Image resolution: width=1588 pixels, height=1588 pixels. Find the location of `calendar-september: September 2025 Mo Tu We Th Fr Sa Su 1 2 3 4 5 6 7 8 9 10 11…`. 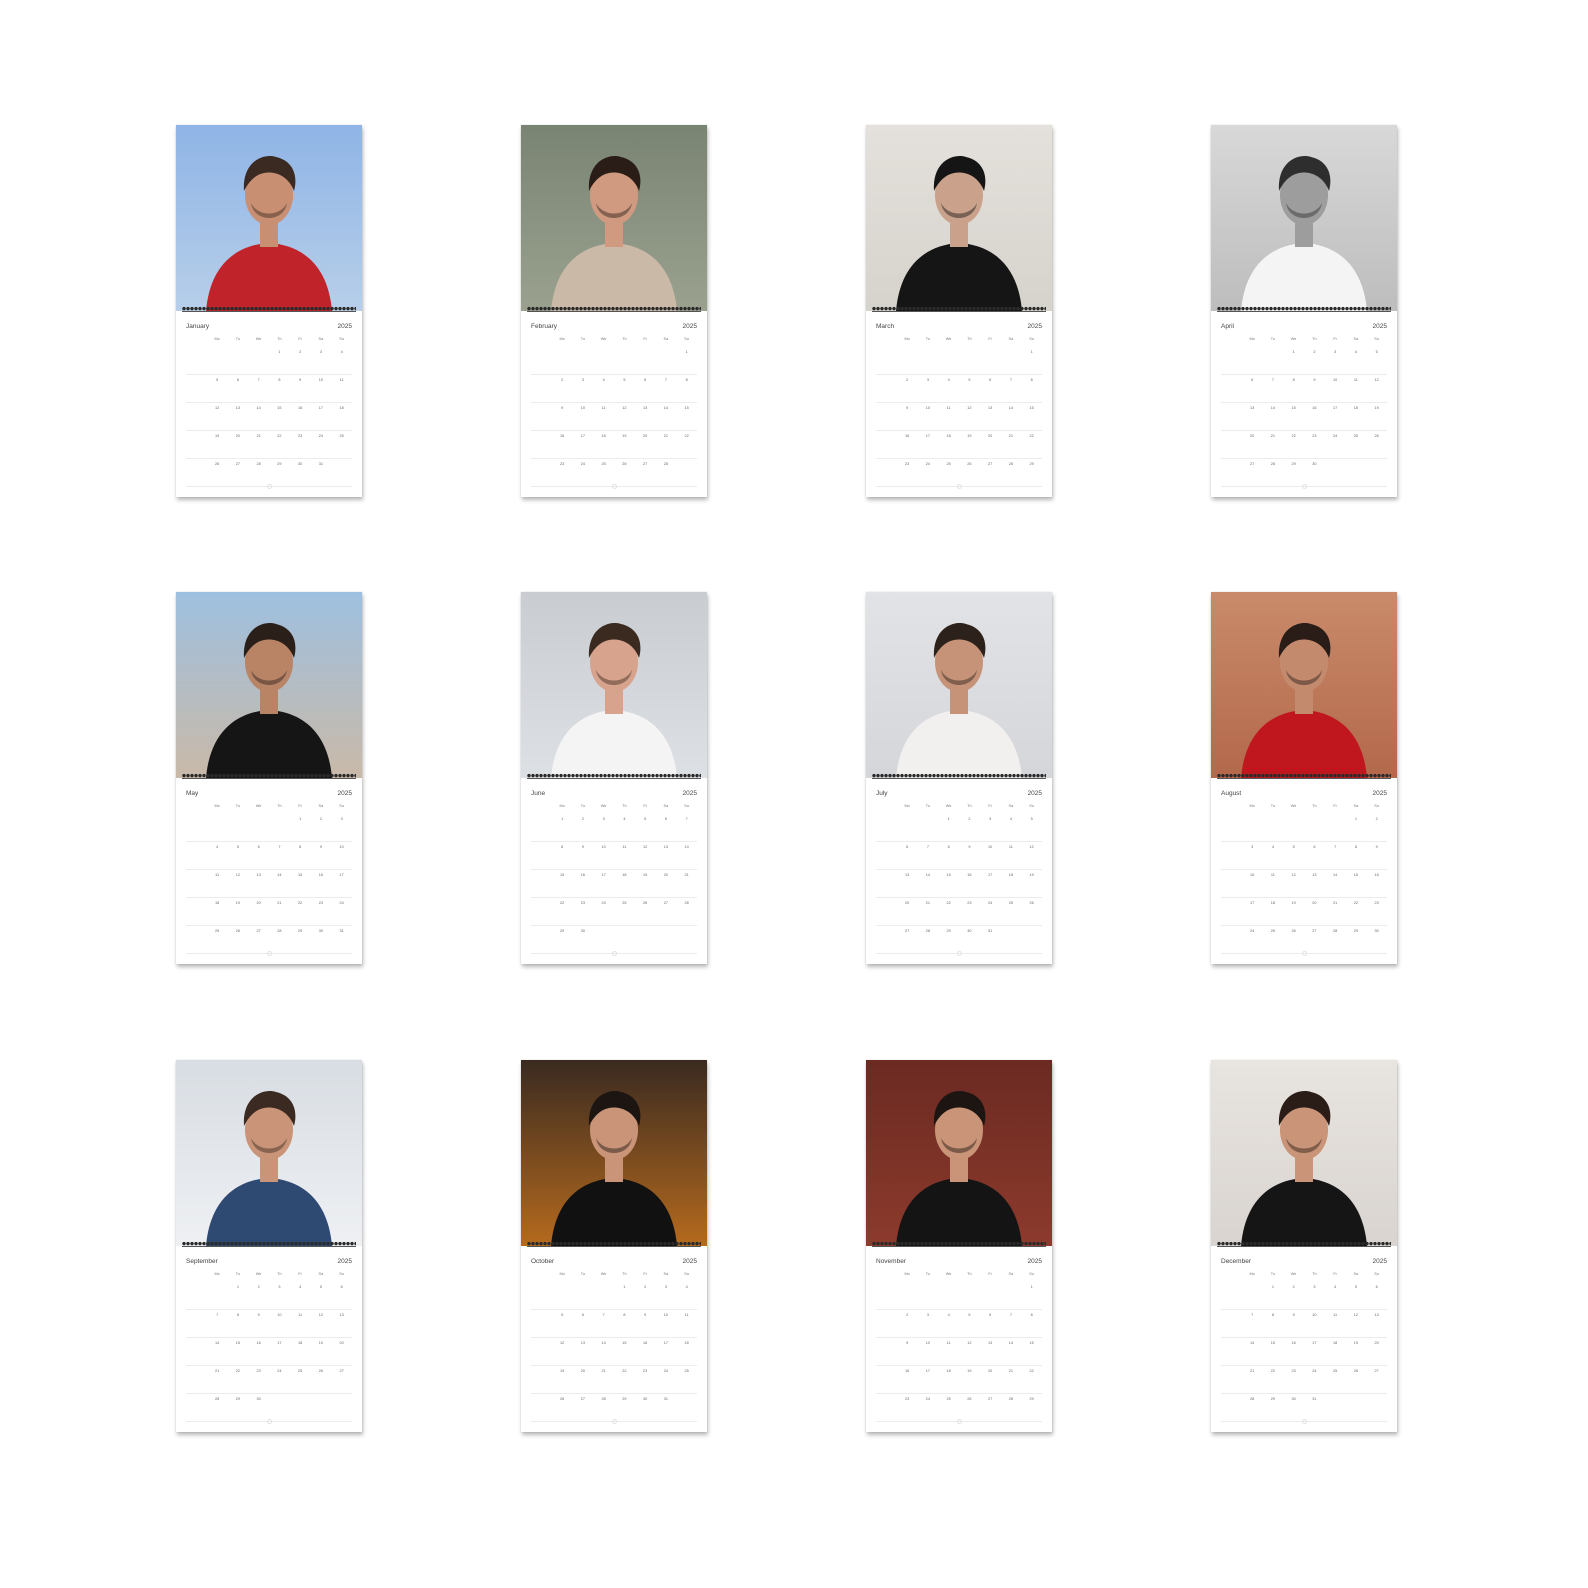

calendar-september: September 2025 Mo Tu We Th Fr Sa Su 1 2 3 4 5 6 7 8 9 10 11… is located at coordinates (269, 1246).